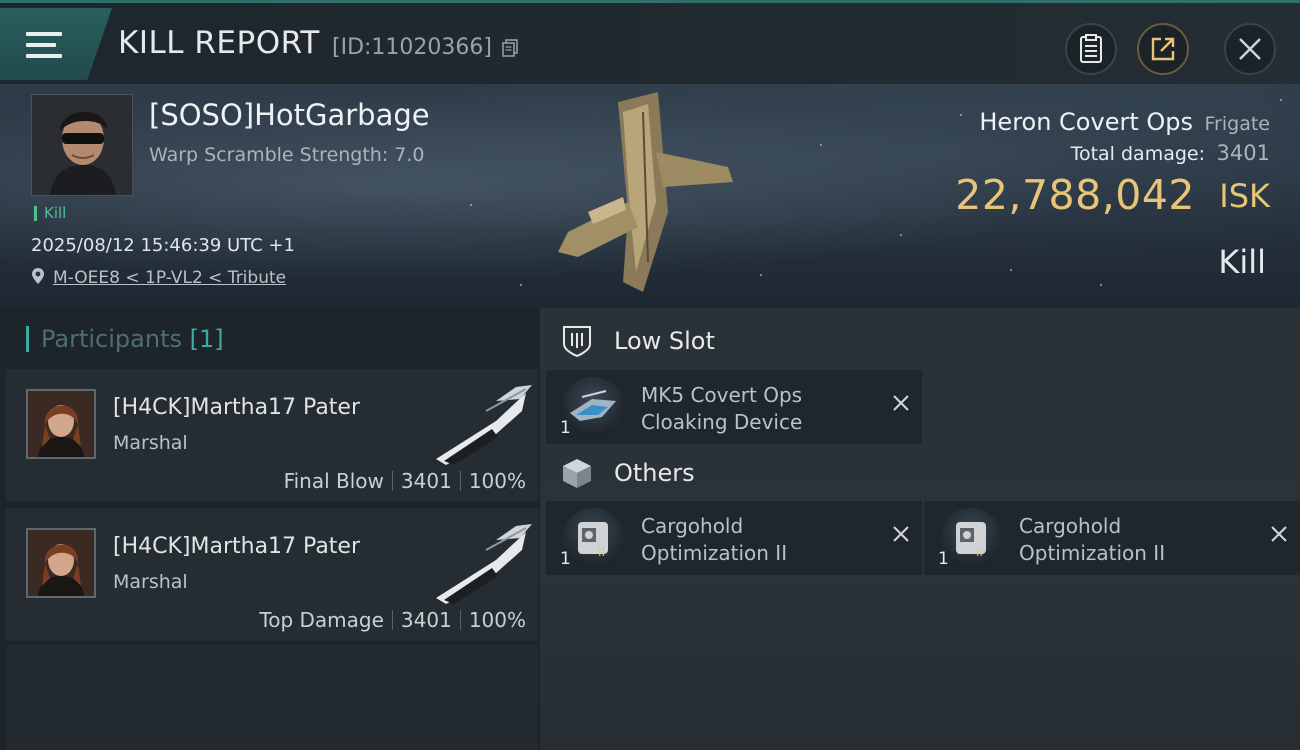 Image resolution: width=1300 pixels, height=750 pixels. I want to click on clipboard-button, so click(1091, 49).